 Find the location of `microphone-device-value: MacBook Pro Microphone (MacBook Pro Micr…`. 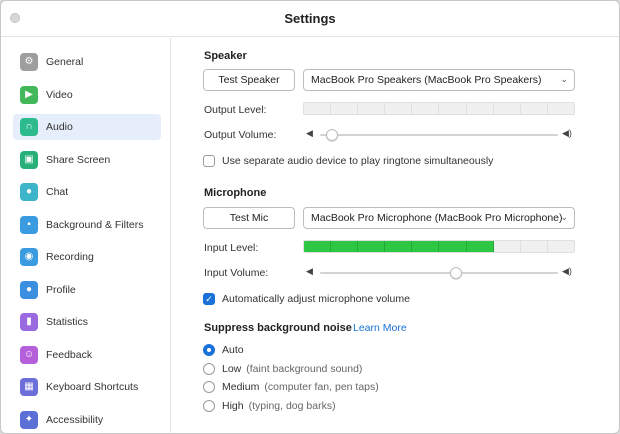

microphone-device-value: MacBook Pro Microphone (MacBook Pro Micr… is located at coordinates (437, 218).